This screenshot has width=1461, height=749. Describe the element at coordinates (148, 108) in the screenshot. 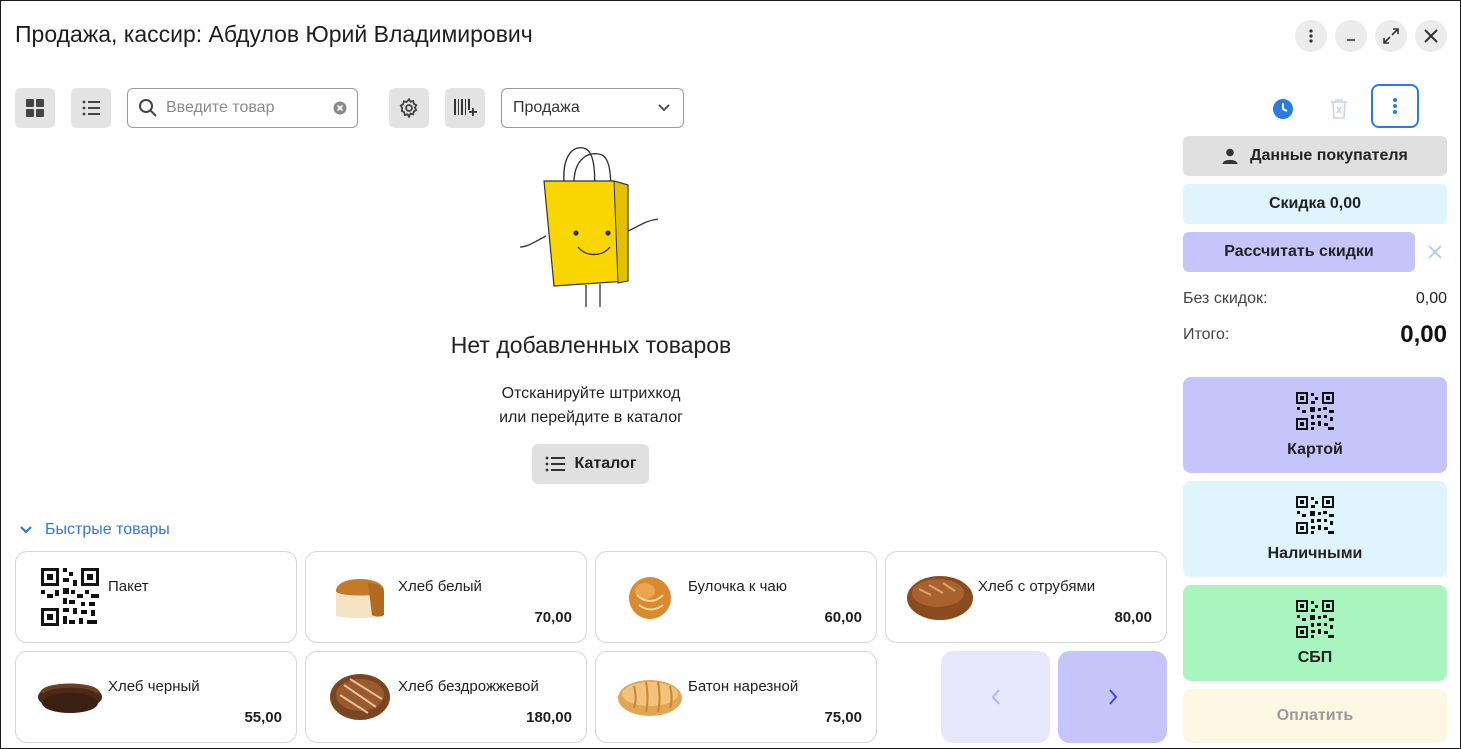

I see `search-icon` at that location.